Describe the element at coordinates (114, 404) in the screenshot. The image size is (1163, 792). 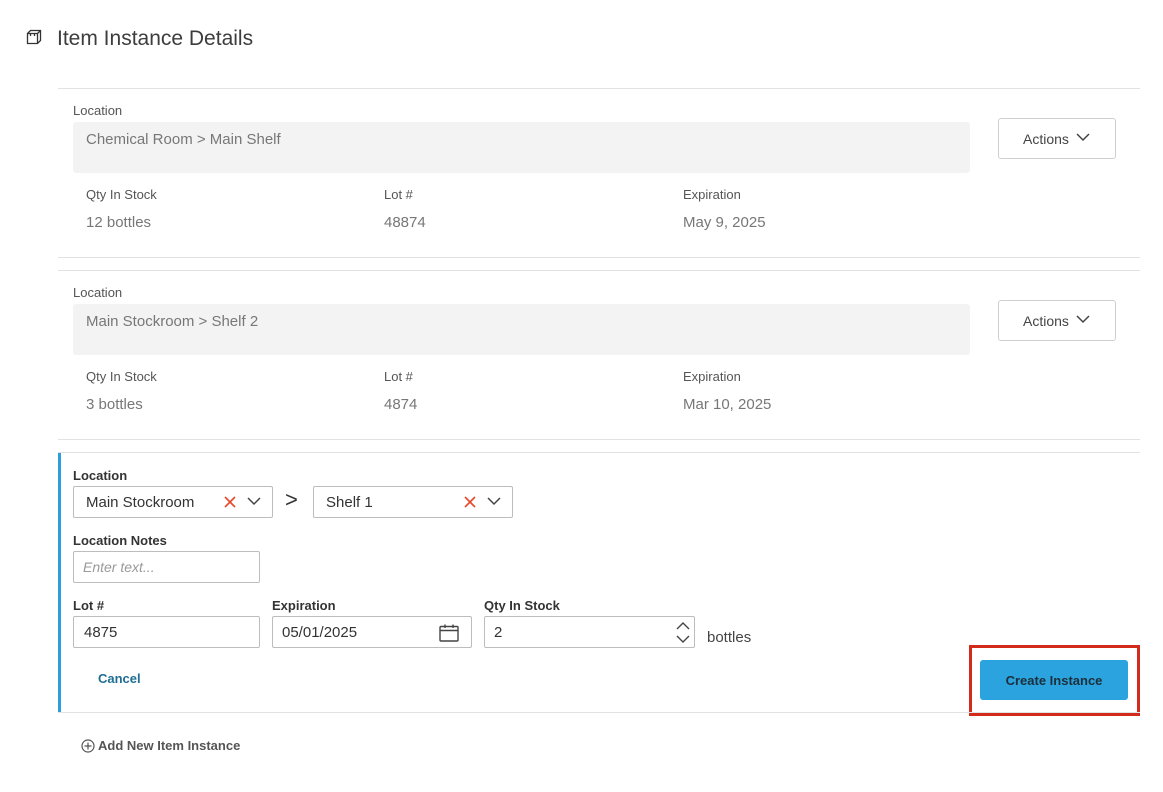
I see `qty-value: 3 bottles` at that location.